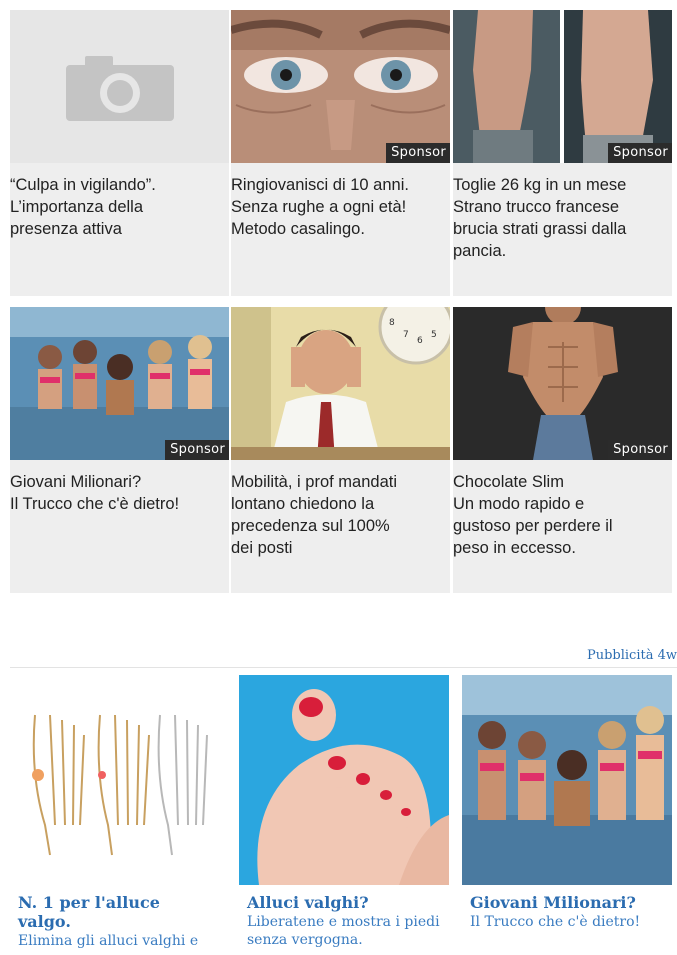 The image size is (677, 955). I want to click on ad-description: Elimina gli alluci valghi e, so click(123, 941).